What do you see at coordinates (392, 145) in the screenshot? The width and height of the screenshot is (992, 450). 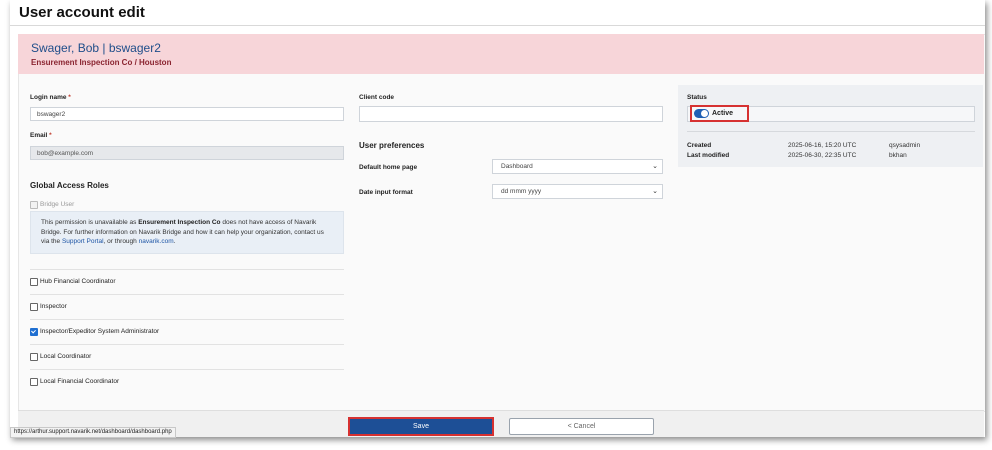 I see `user-preferences-heading: User preferences` at bounding box center [392, 145].